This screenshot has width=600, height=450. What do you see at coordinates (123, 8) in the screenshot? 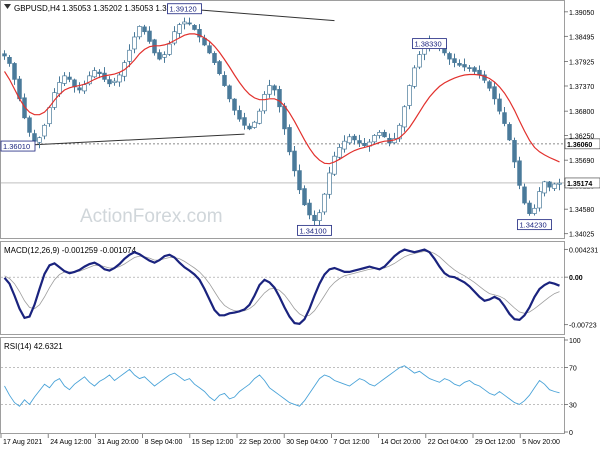
I see `ohlc-readout: 1.35053 1.35202 1.35053 1.35174` at bounding box center [123, 8].